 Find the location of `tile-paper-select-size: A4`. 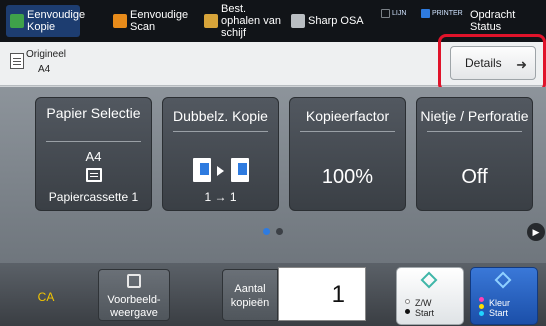

tile-paper-select-size: A4 is located at coordinates (93, 156).